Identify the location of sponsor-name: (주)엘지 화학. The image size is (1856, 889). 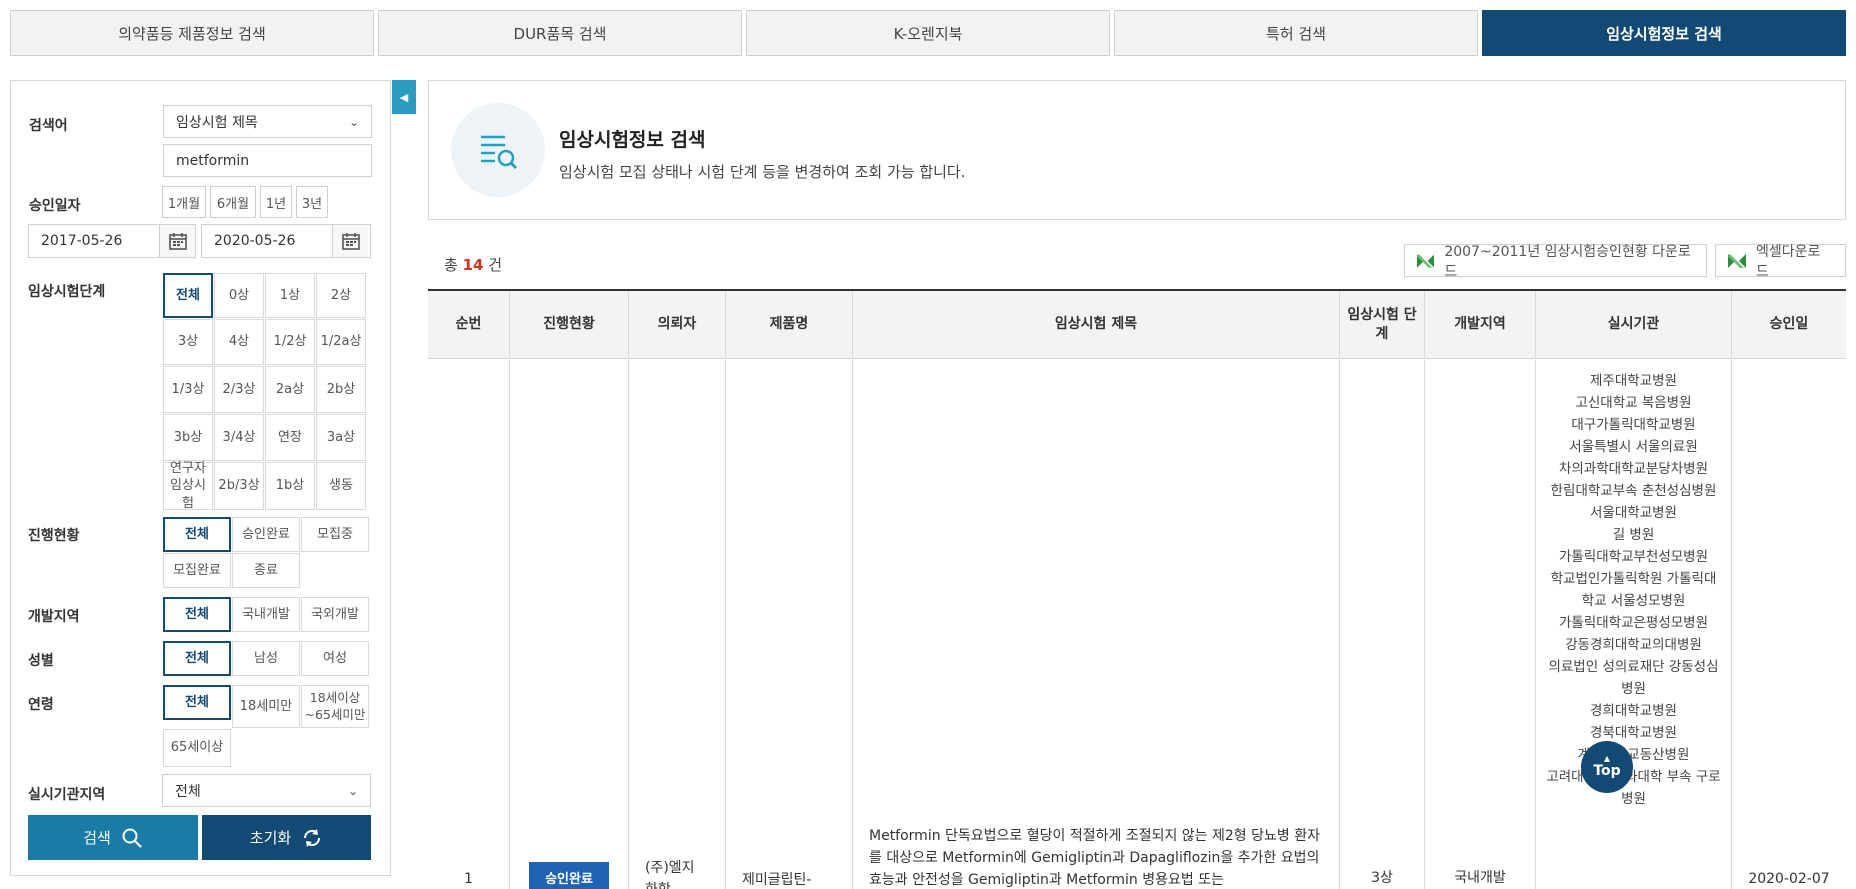
(670, 874).